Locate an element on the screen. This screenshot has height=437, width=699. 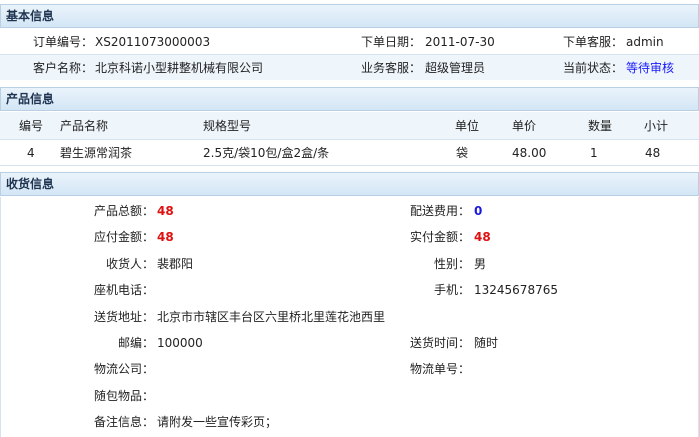
col-header-qty: 数量 is located at coordinates (600, 126).